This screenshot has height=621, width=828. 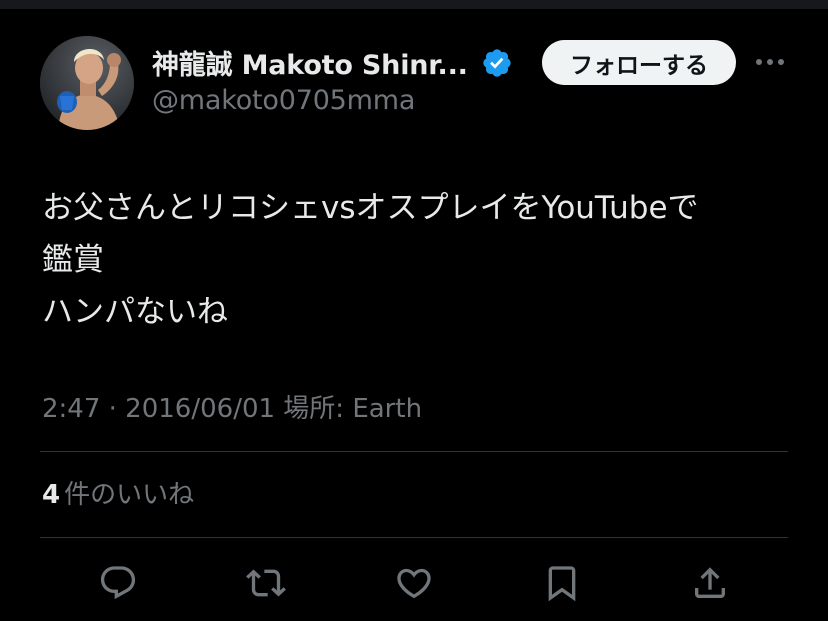 I want to click on bookmark-button, so click(x=562, y=583).